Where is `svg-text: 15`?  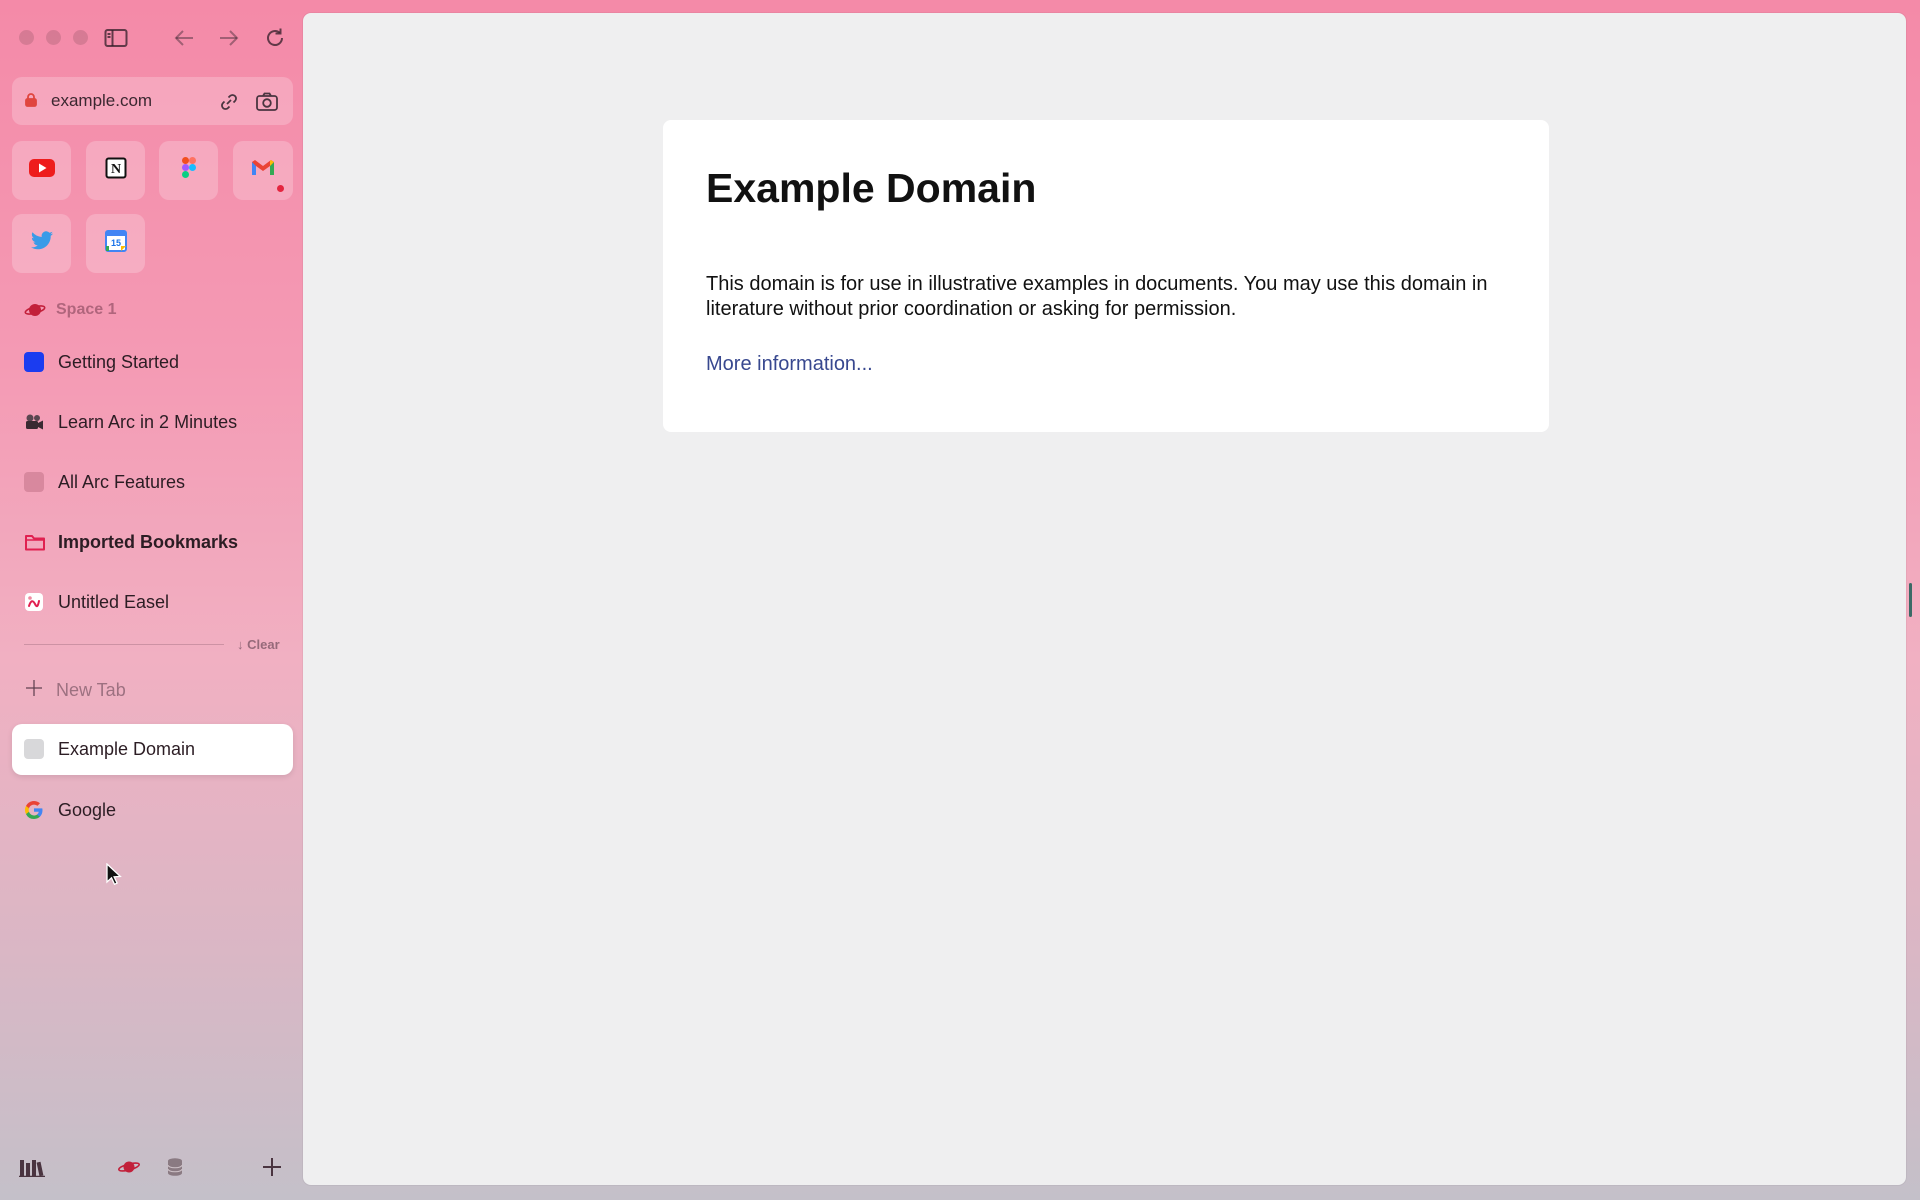 svg-text: 15 is located at coordinates (115, 243).